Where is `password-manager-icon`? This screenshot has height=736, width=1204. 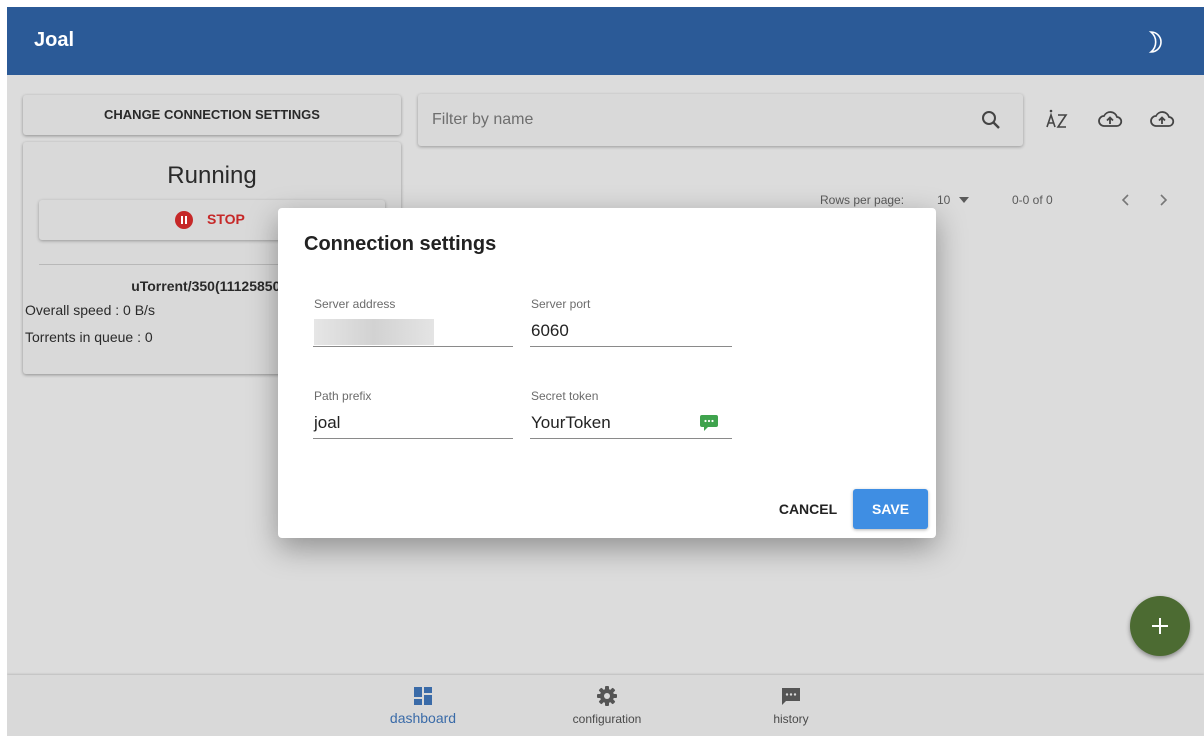 password-manager-icon is located at coordinates (709, 423).